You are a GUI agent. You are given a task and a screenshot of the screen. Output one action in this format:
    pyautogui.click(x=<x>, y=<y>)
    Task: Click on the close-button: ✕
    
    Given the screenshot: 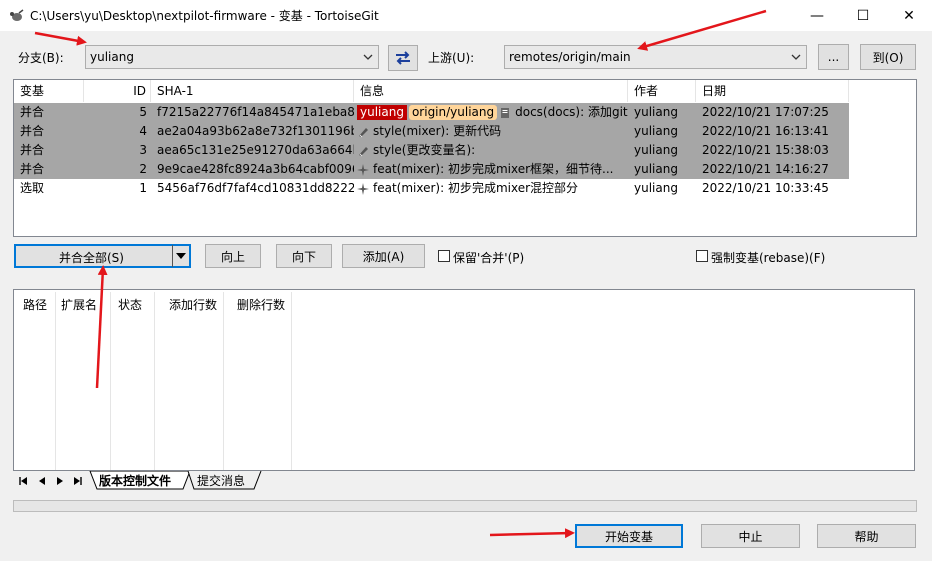 What is the action you would take?
    pyautogui.click(x=909, y=15)
    